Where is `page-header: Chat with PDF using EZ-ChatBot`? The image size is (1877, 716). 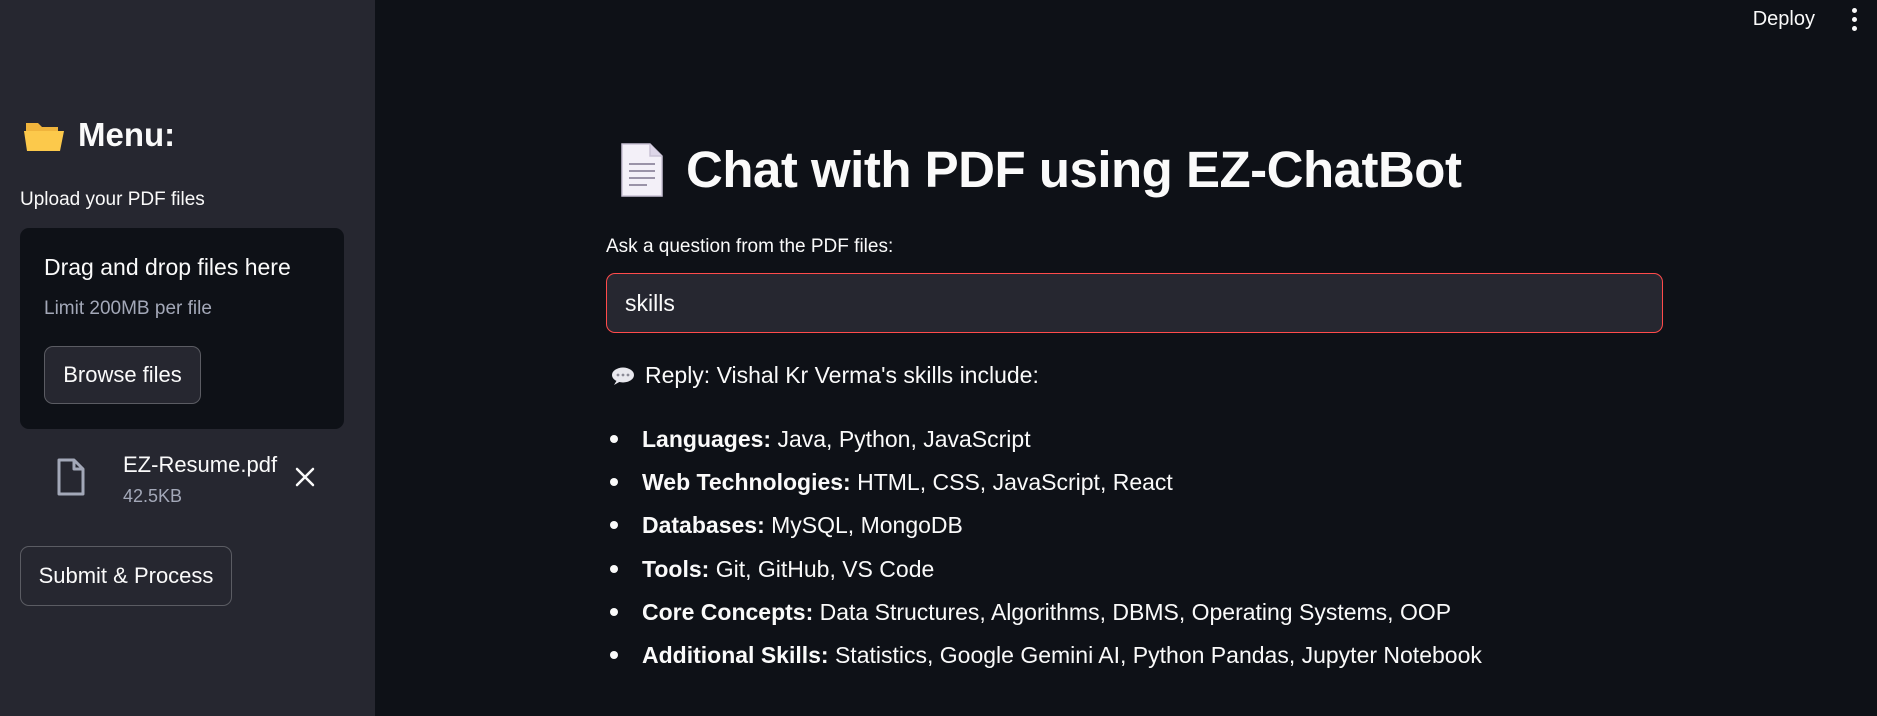
page-header: Chat with PDF using EZ-ChatBot is located at coordinates (1041, 169).